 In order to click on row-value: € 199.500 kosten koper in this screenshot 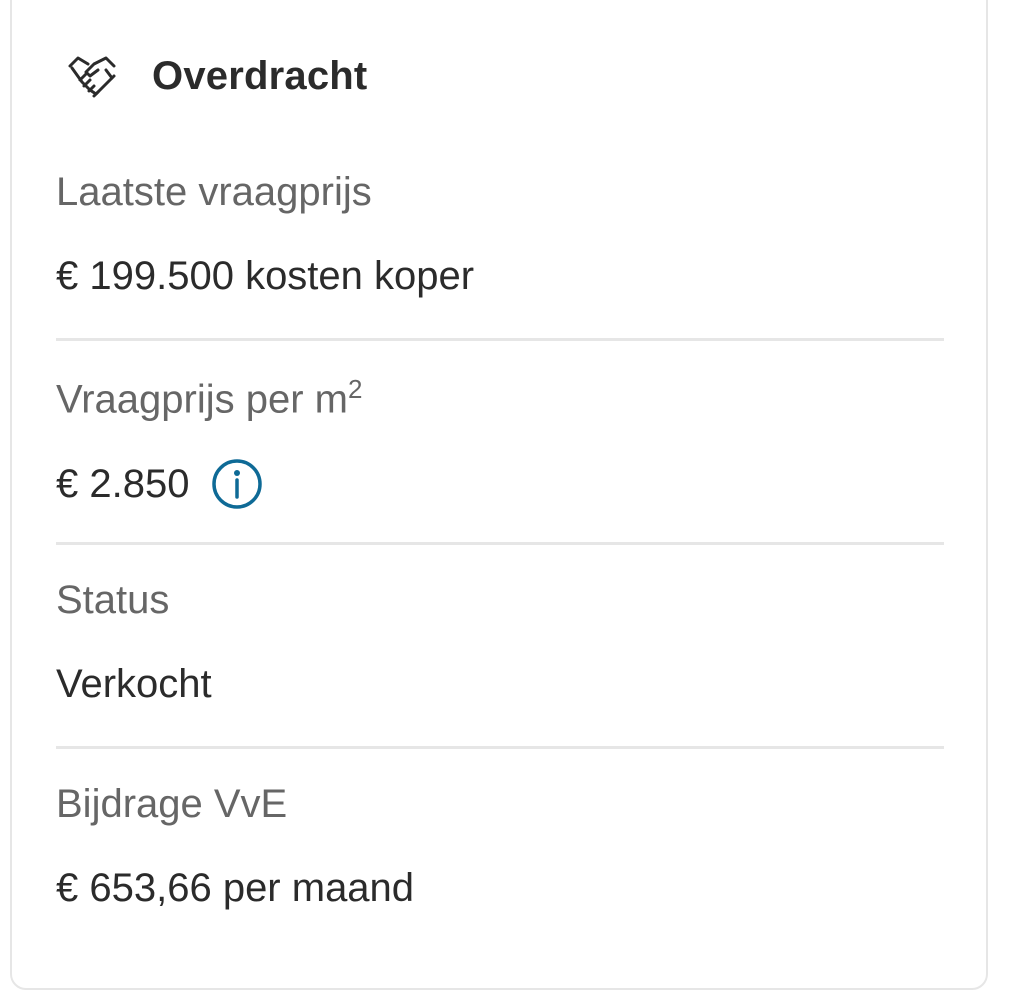, I will do `click(265, 276)`.